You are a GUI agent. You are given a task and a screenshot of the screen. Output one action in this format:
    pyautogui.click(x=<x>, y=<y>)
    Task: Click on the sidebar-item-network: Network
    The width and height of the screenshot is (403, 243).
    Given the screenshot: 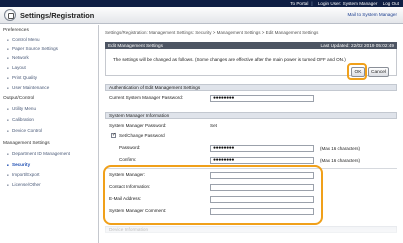 What is the action you would take?
    pyautogui.click(x=18, y=57)
    